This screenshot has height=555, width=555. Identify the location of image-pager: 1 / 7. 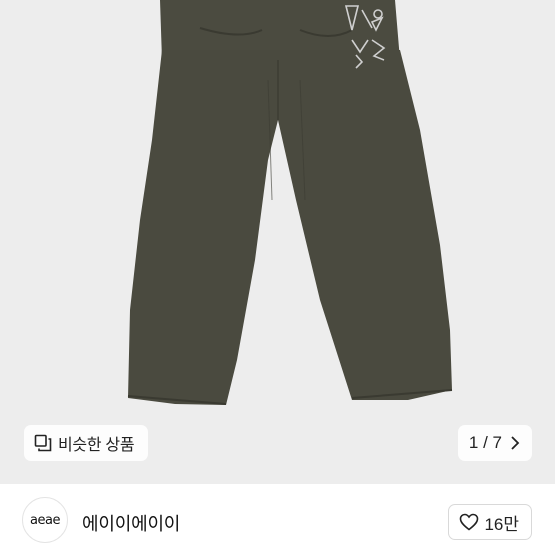
(494, 443).